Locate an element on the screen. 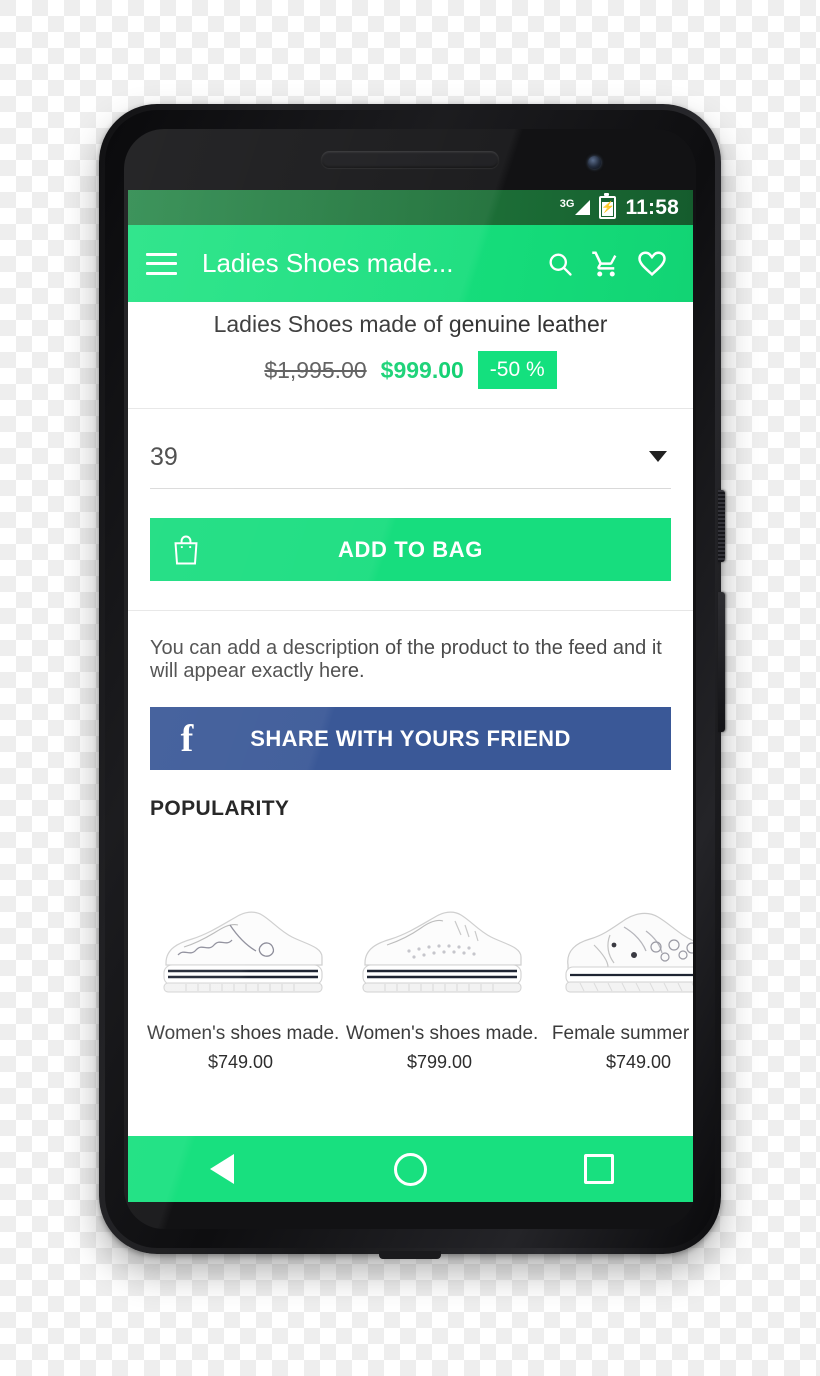 Image resolution: width=820 pixels, height=1376 pixels. list-item: Women's shoes made... $799.00 is located at coordinates (439, 950).